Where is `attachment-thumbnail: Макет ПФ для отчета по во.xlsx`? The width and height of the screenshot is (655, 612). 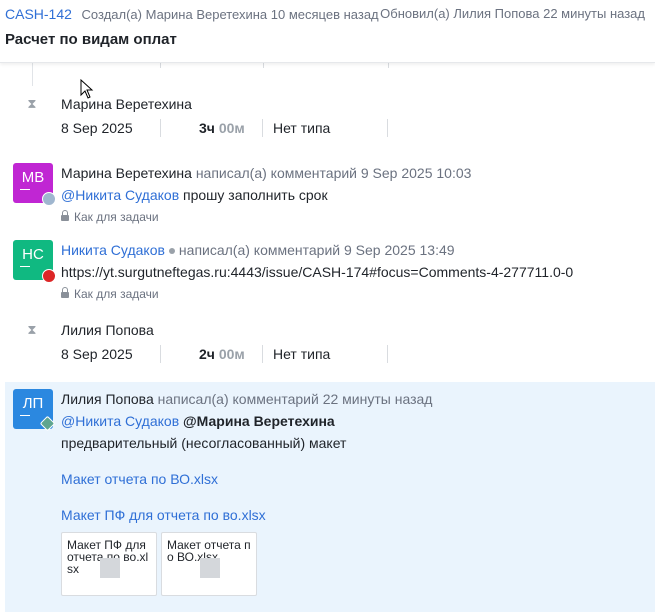 attachment-thumbnail: Макет ПФ для отчета по во.xlsx is located at coordinates (109, 564).